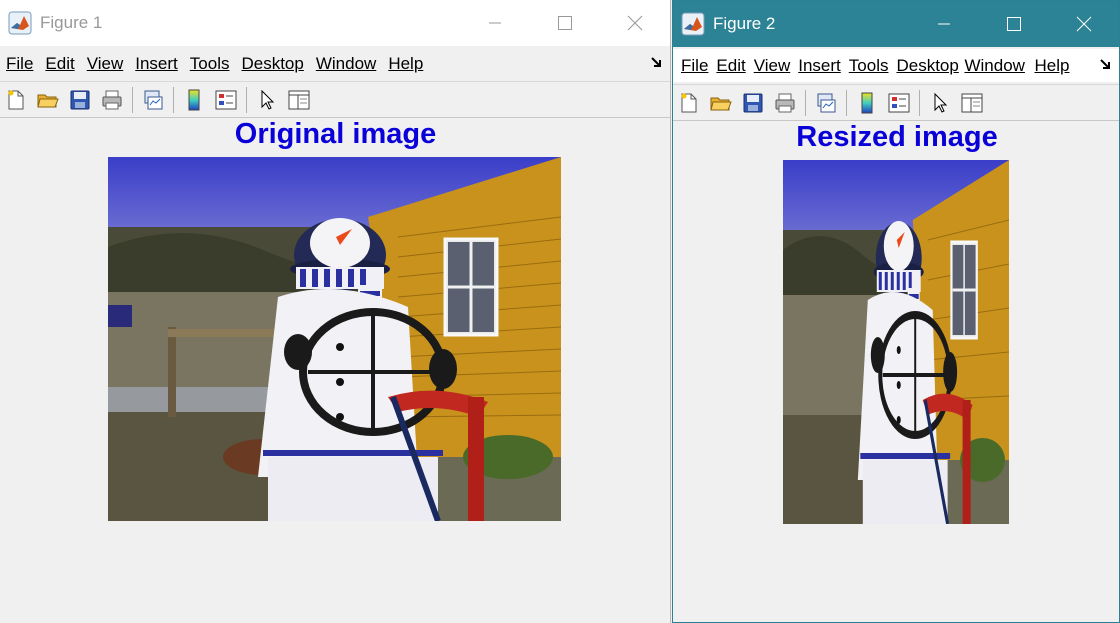 The image size is (1120, 623). What do you see at coordinates (335, 134) in the screenshot?
I see `axes-title: Original image` at bounding box center [335, 134].